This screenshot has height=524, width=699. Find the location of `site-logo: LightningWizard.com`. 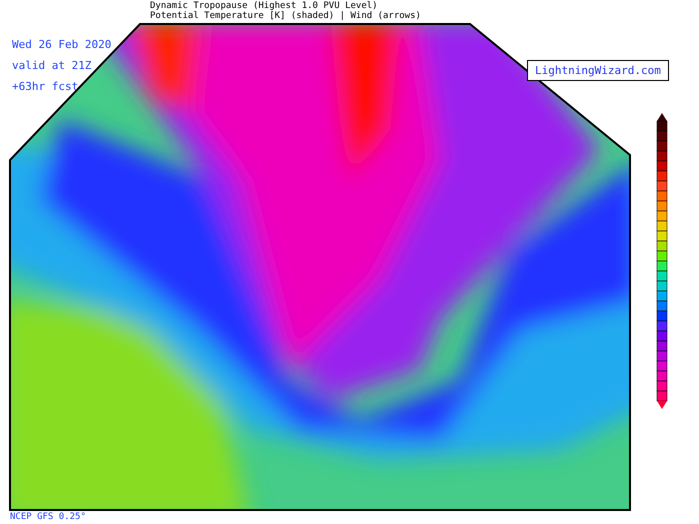

site-logo: LightningWizard.com is located at coordinates (598, 70).